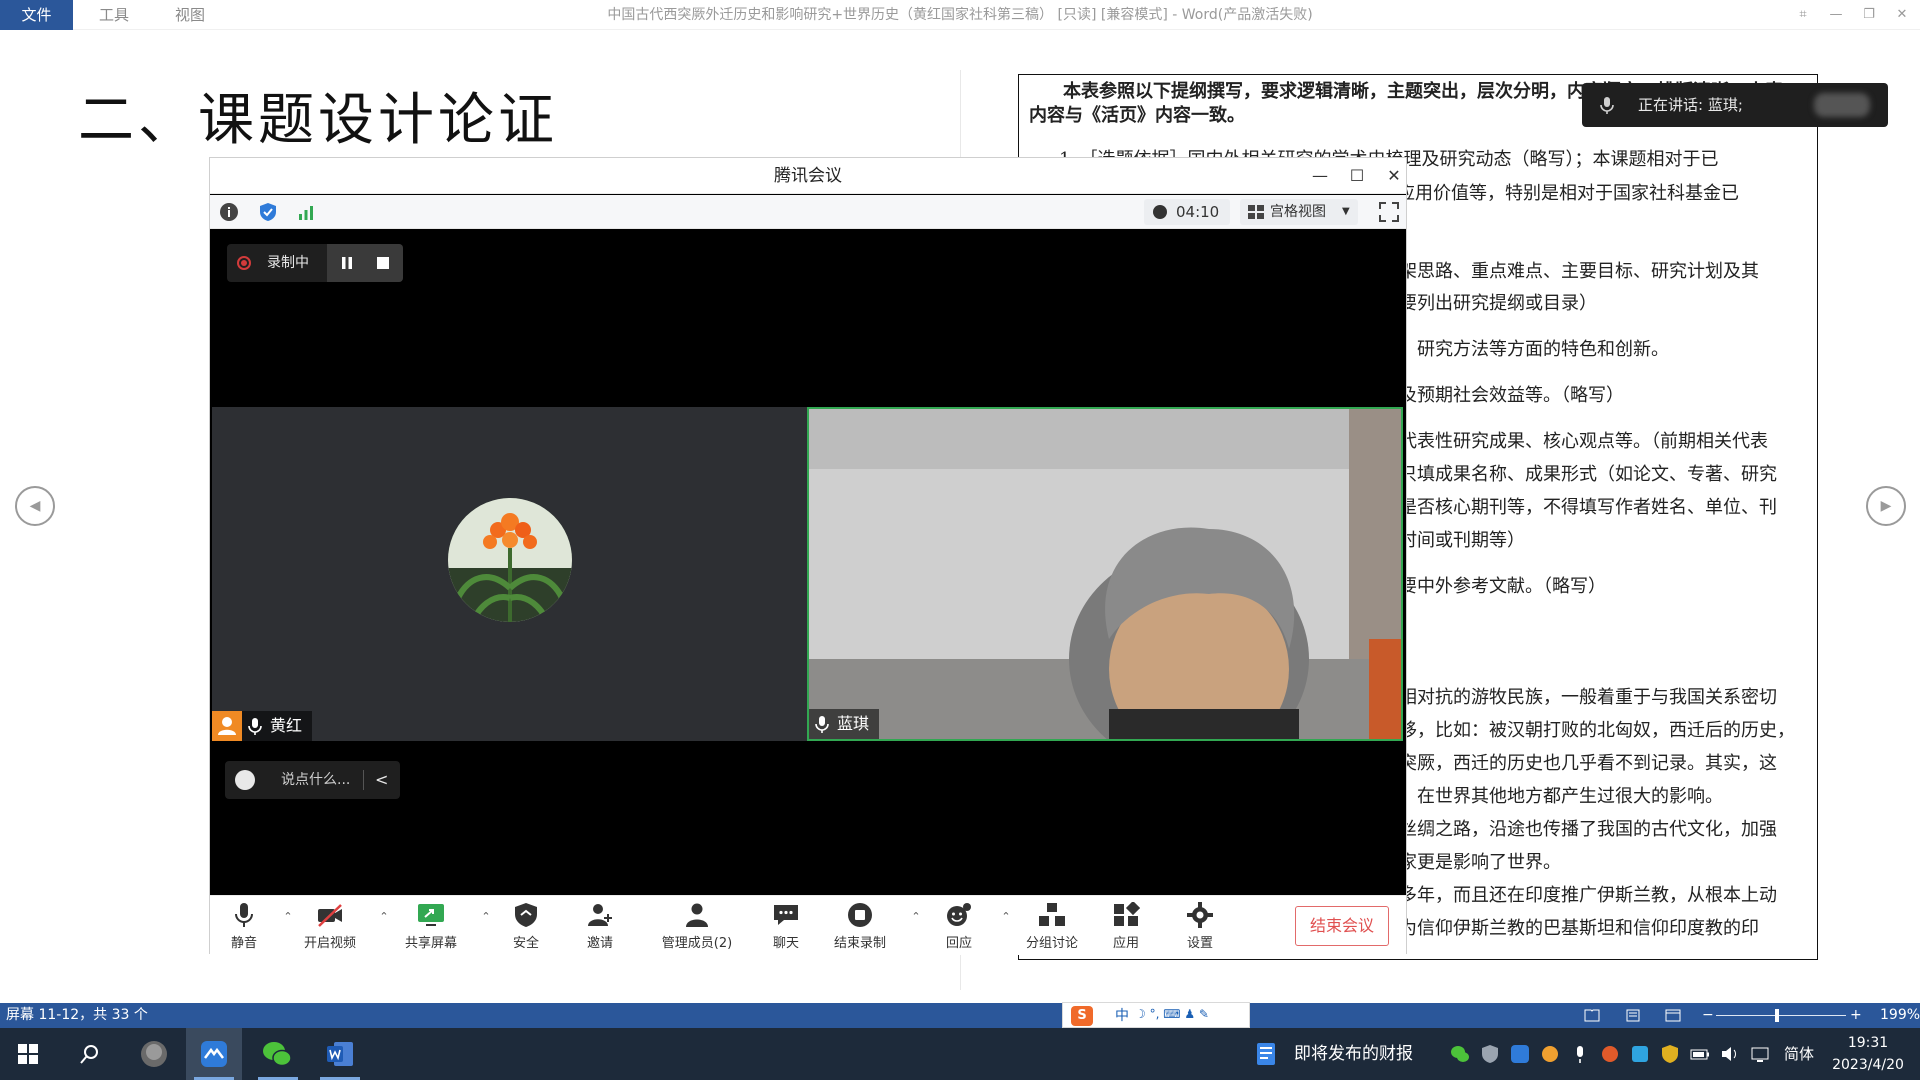 The width and height of the screenshot is (1920, 1080). I want to click on tab-tools: 工具, so click(114, 15).